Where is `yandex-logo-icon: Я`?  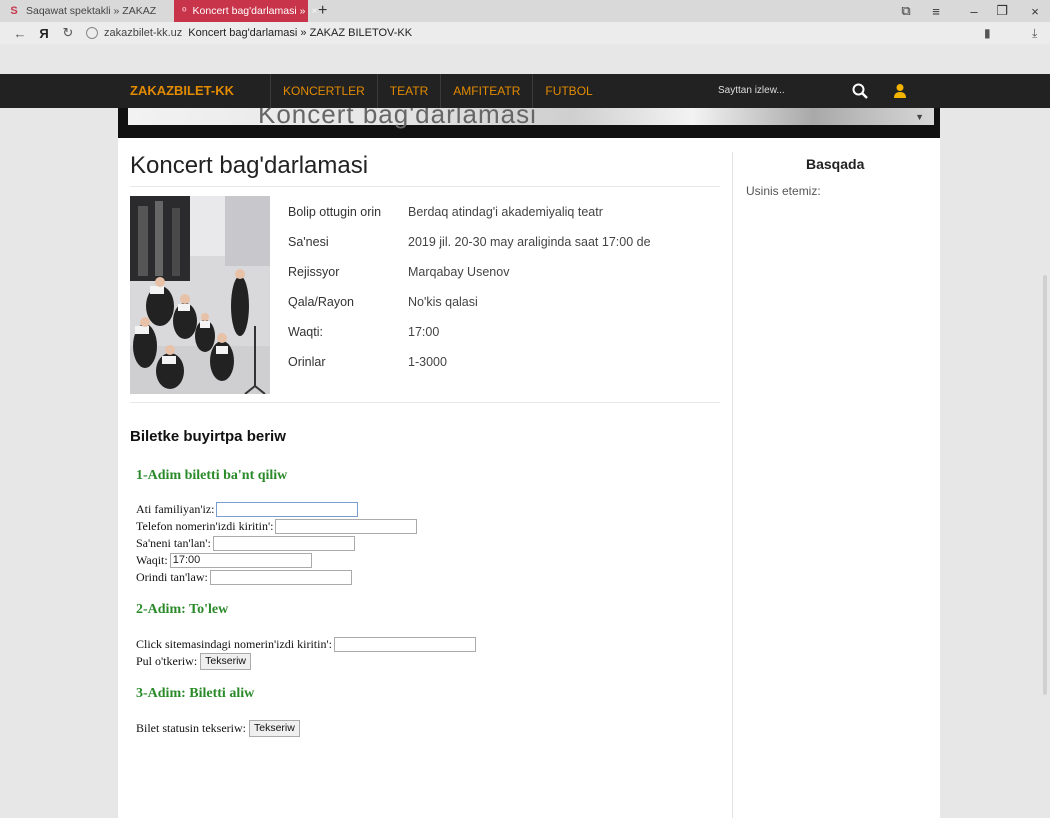 yandex-logo-icon: Я is located at coordinates (44, 33).